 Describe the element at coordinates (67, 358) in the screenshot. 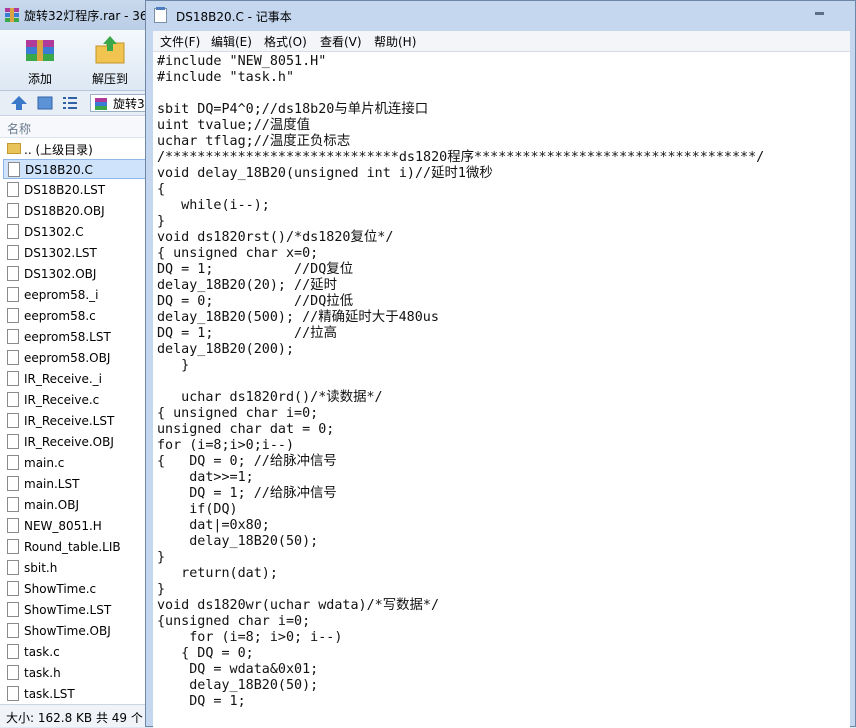

I see `file-name: eeprom58.OBJ` at that location.